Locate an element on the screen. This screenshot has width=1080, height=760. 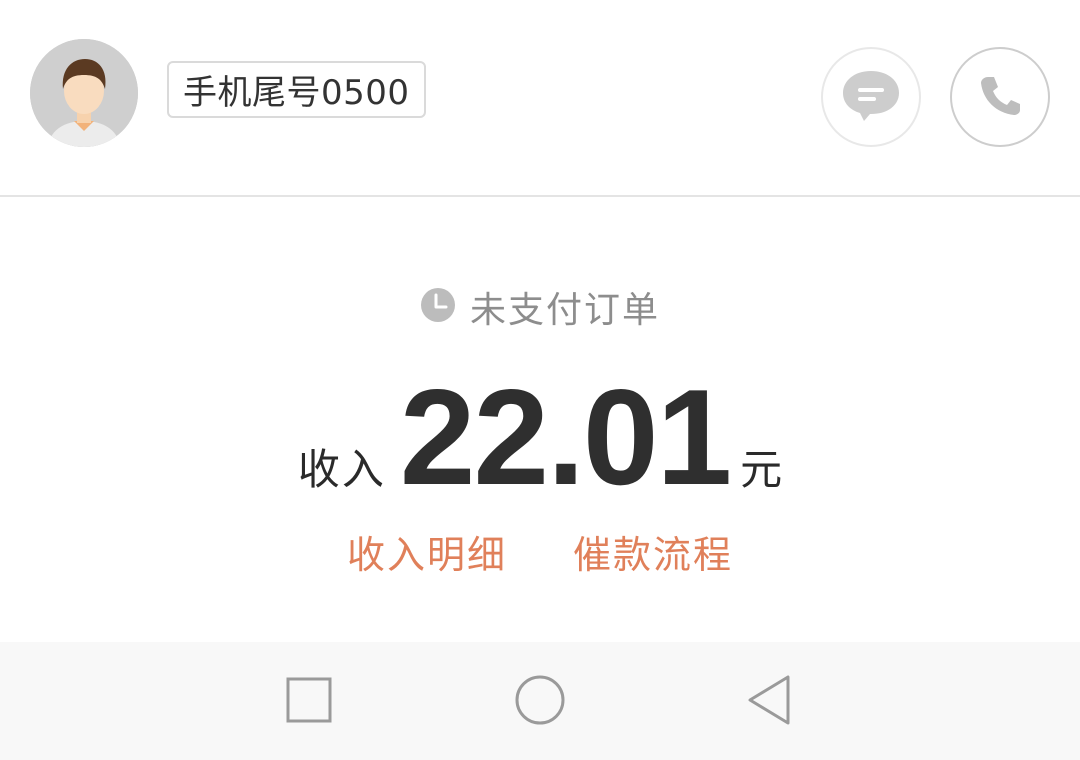
income-prefix-label: 收入 is located at coordinates (341, 469).